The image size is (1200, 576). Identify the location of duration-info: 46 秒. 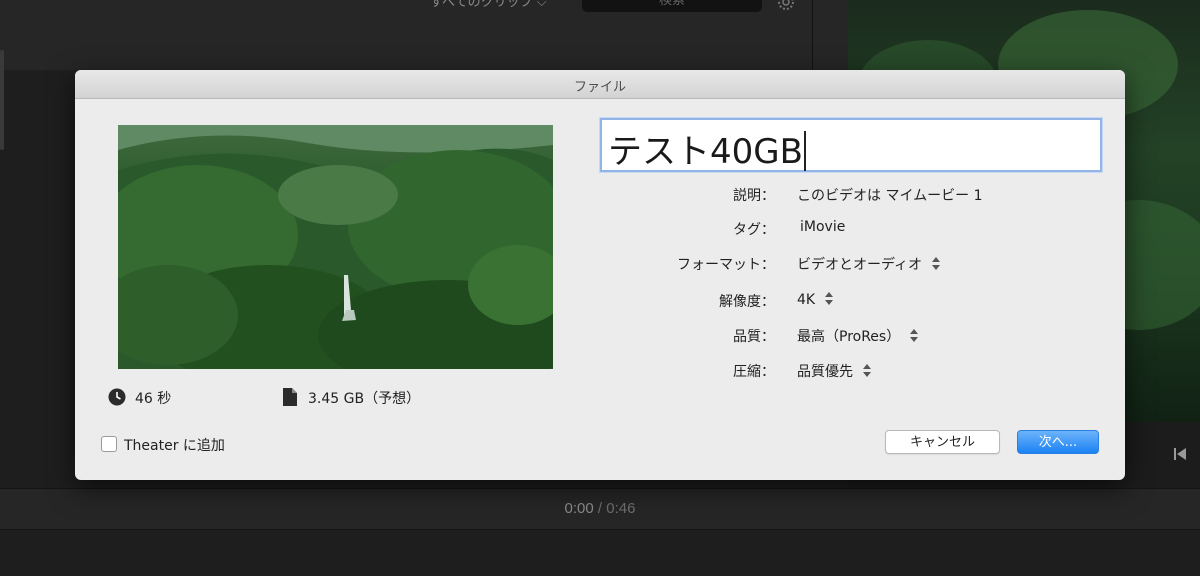
(168, 397).